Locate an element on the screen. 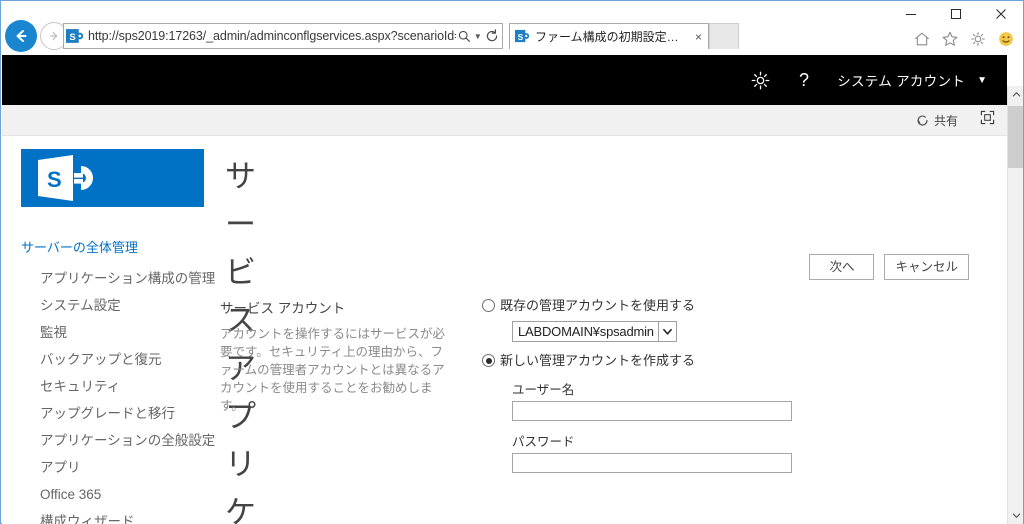  existing-account-selected-value: LABDOMAIN¥spsadmin is located at coordinates (586, 331).